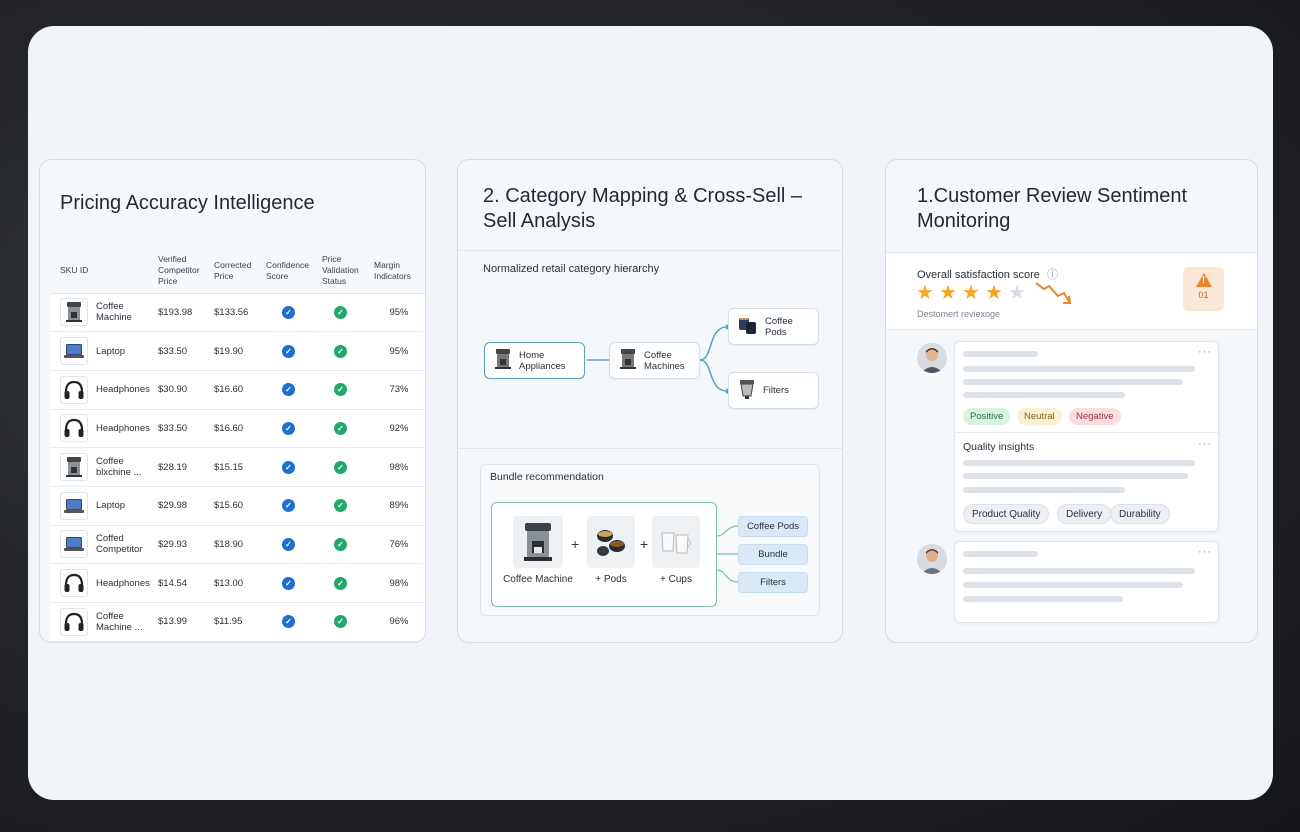  What do you see at coordinates (398, 467) in the screenshot?
I see `margin-indicator: 98%` at bounding box center [398, 467].